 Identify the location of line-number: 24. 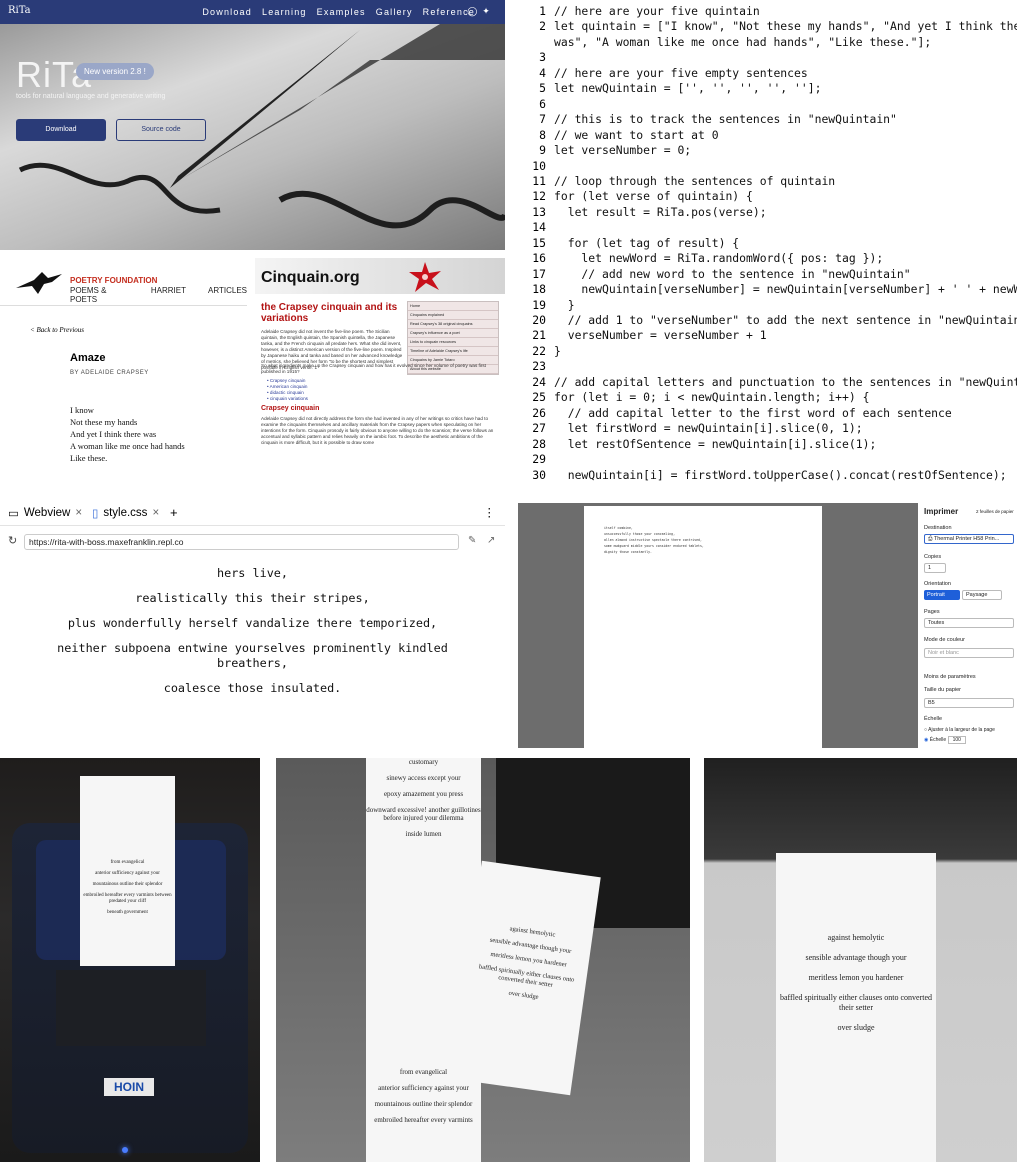
(539, 381).